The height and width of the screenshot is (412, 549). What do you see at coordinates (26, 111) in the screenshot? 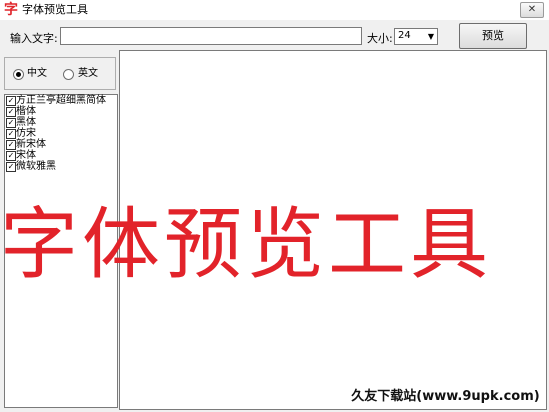
I see `font-name: 楷体` at bounding box center [26, 111].